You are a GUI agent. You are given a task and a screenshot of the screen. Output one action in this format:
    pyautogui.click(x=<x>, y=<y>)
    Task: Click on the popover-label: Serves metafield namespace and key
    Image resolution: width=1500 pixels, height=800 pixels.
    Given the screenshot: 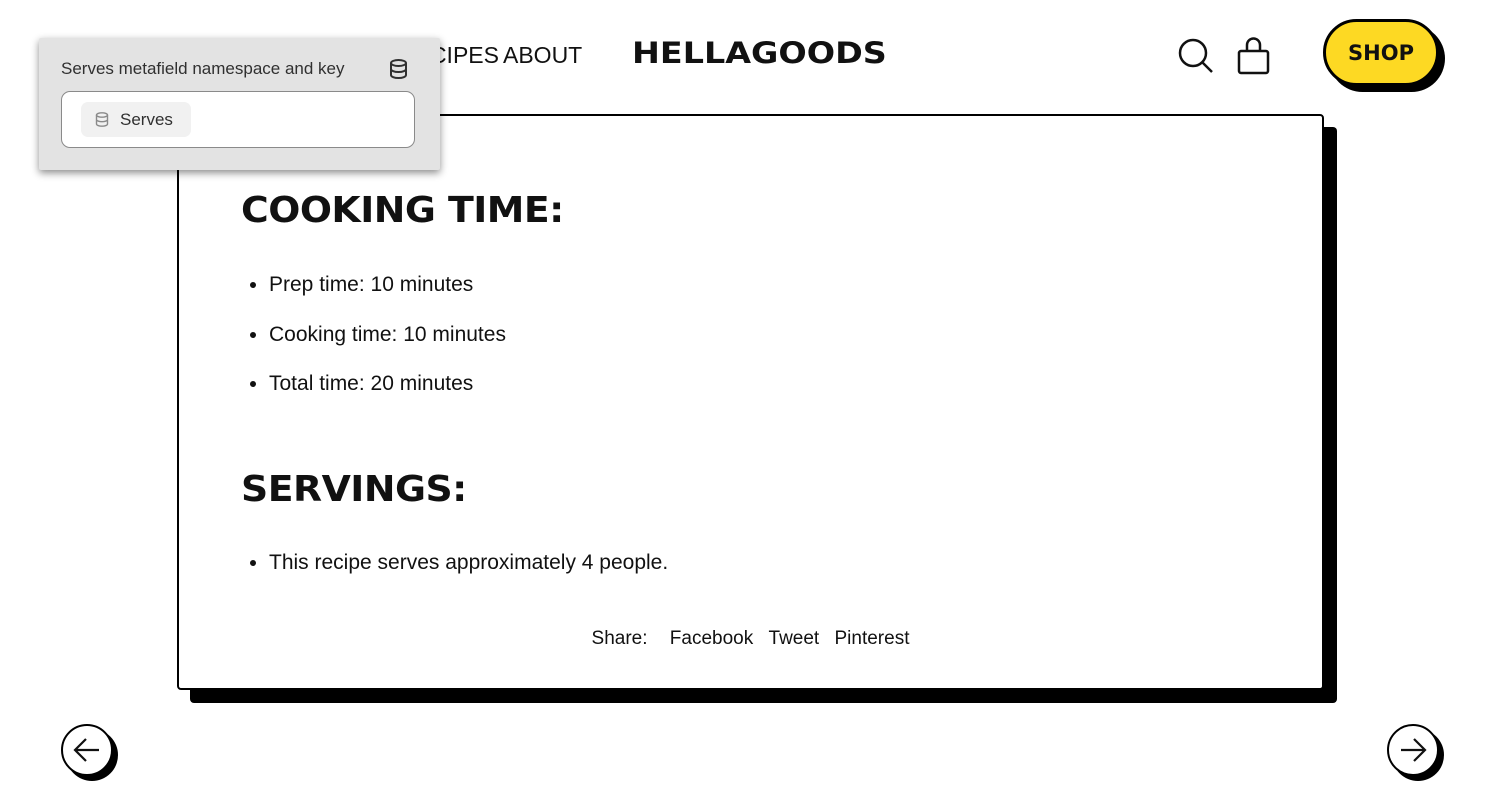 What is the action you would take?
    pyautogui.click(x=203, y=68)
    